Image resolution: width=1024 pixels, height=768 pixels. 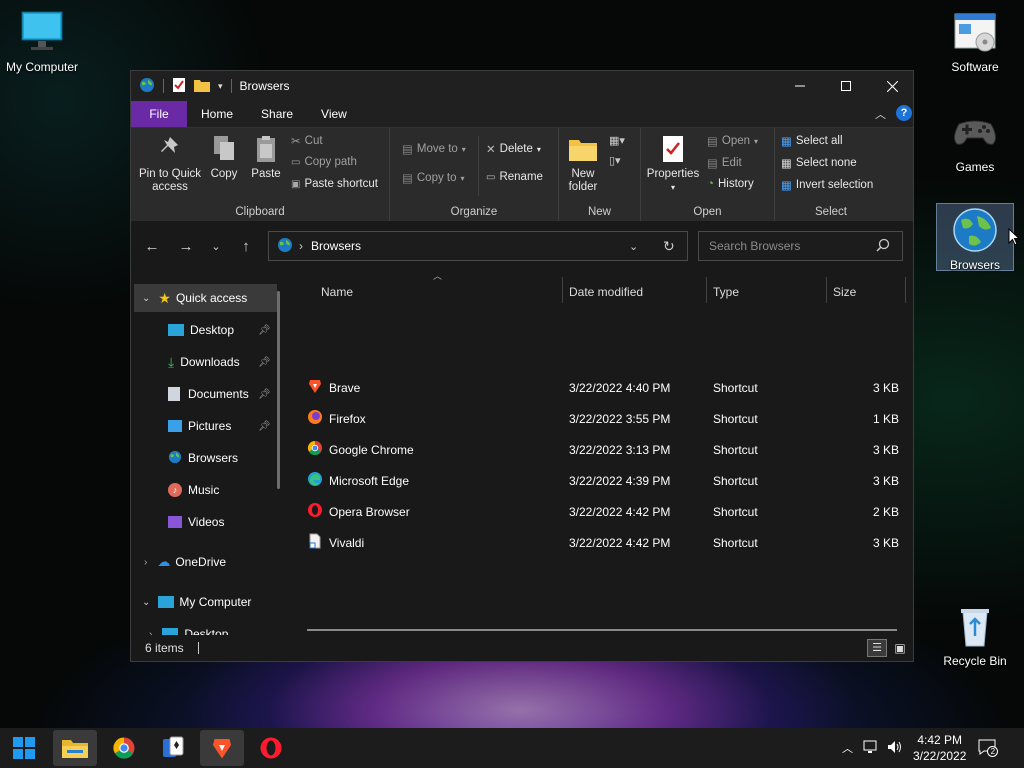 What do you see at coordinates (315, 542) in the screenshot?
I see `shortcut-file-icon` at bounding box center [315, 542].